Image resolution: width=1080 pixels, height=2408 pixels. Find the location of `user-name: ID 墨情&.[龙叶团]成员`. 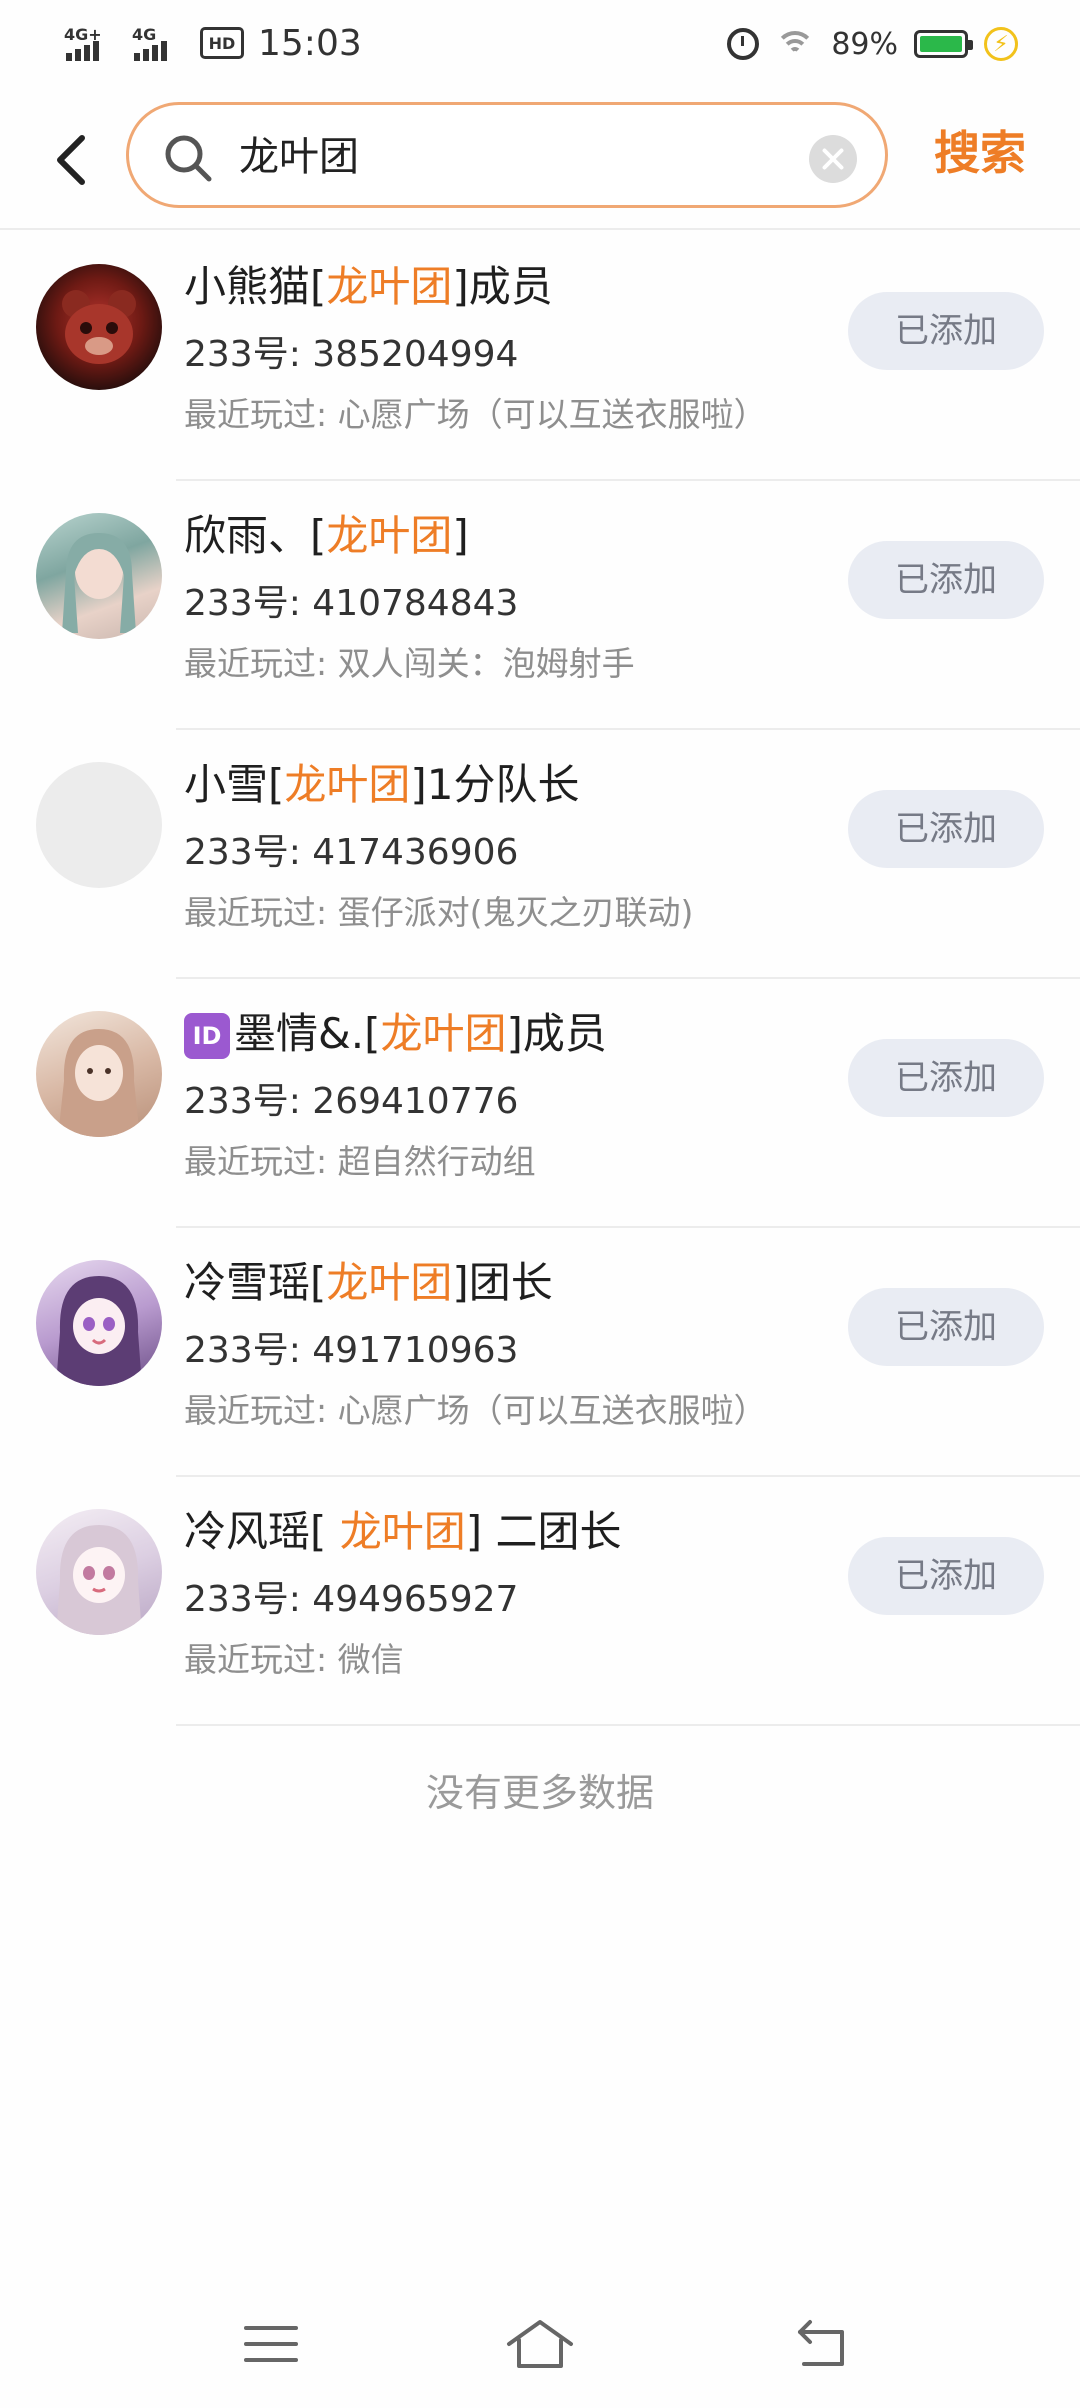

user-name: ID 墨情&.[龙叶团]成员 is located at coordinates (395, 1034).